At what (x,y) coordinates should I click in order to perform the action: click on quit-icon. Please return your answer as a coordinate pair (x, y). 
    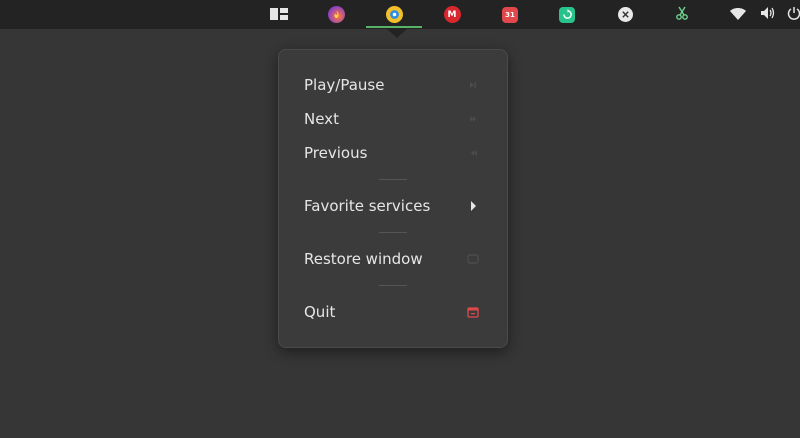
    Looking at the image, I should click on (473, 312).